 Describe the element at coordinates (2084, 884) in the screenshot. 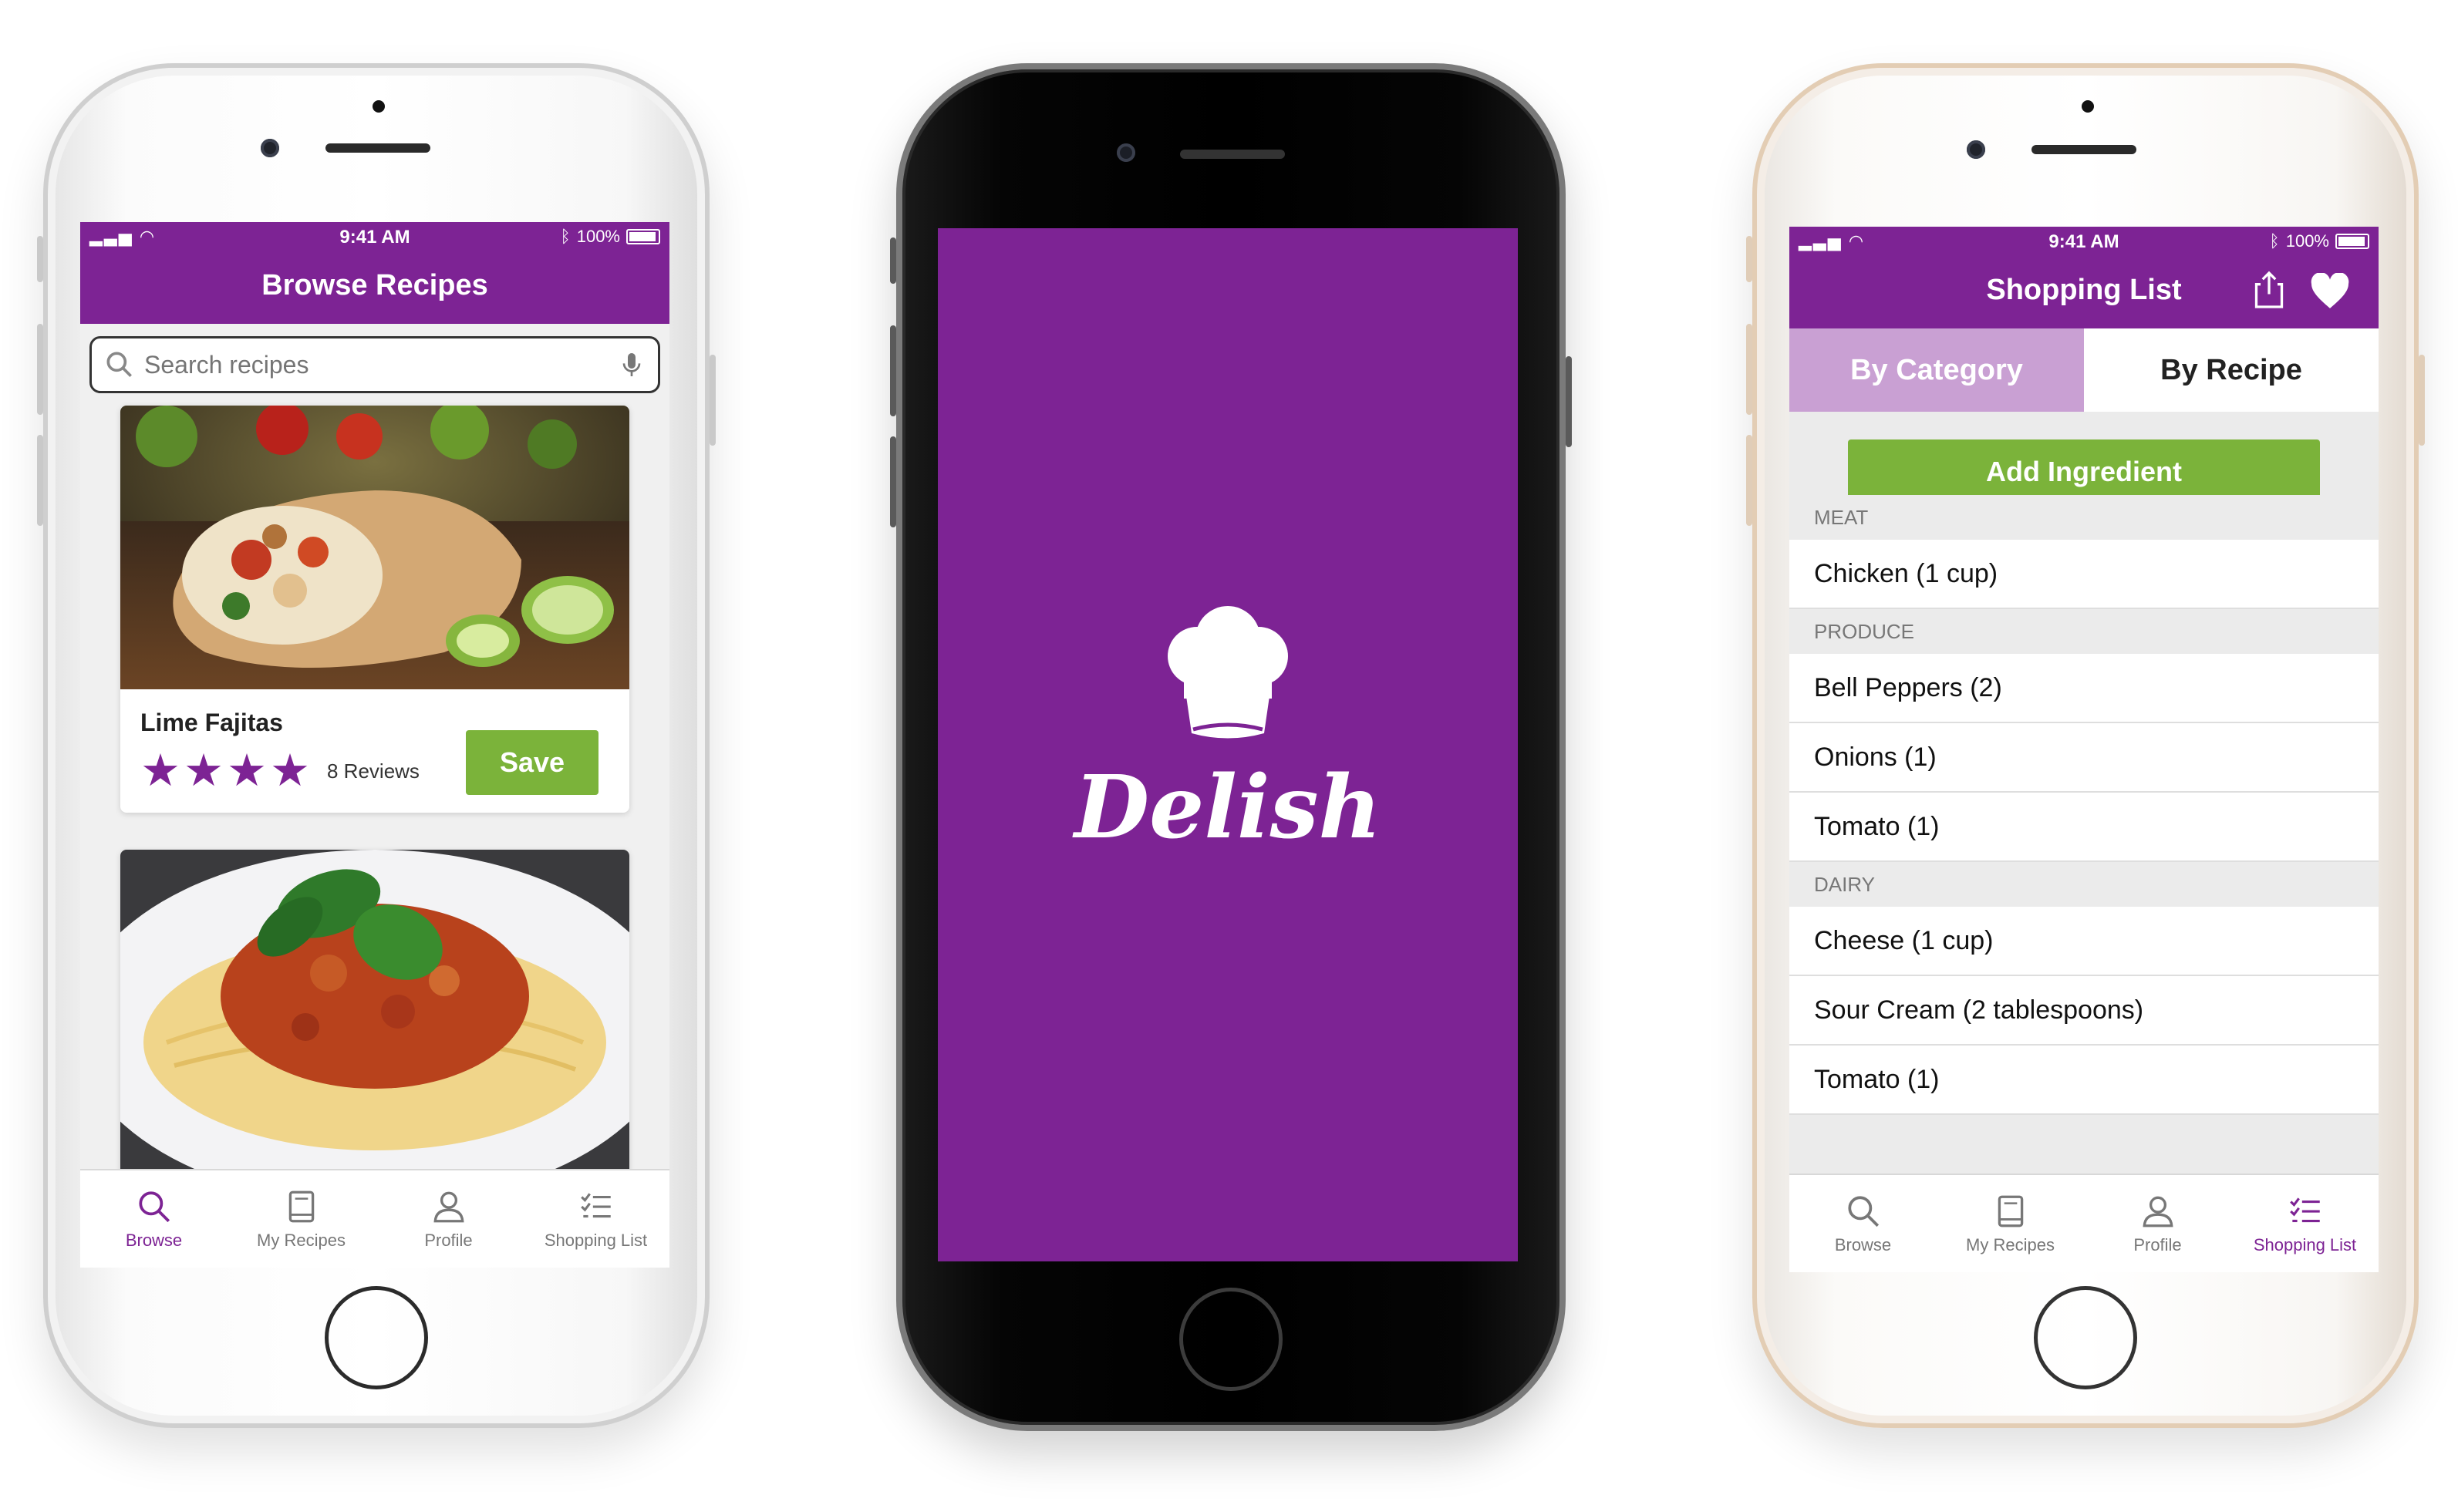

I see `section-header-dairy: DAIRY` at that location.